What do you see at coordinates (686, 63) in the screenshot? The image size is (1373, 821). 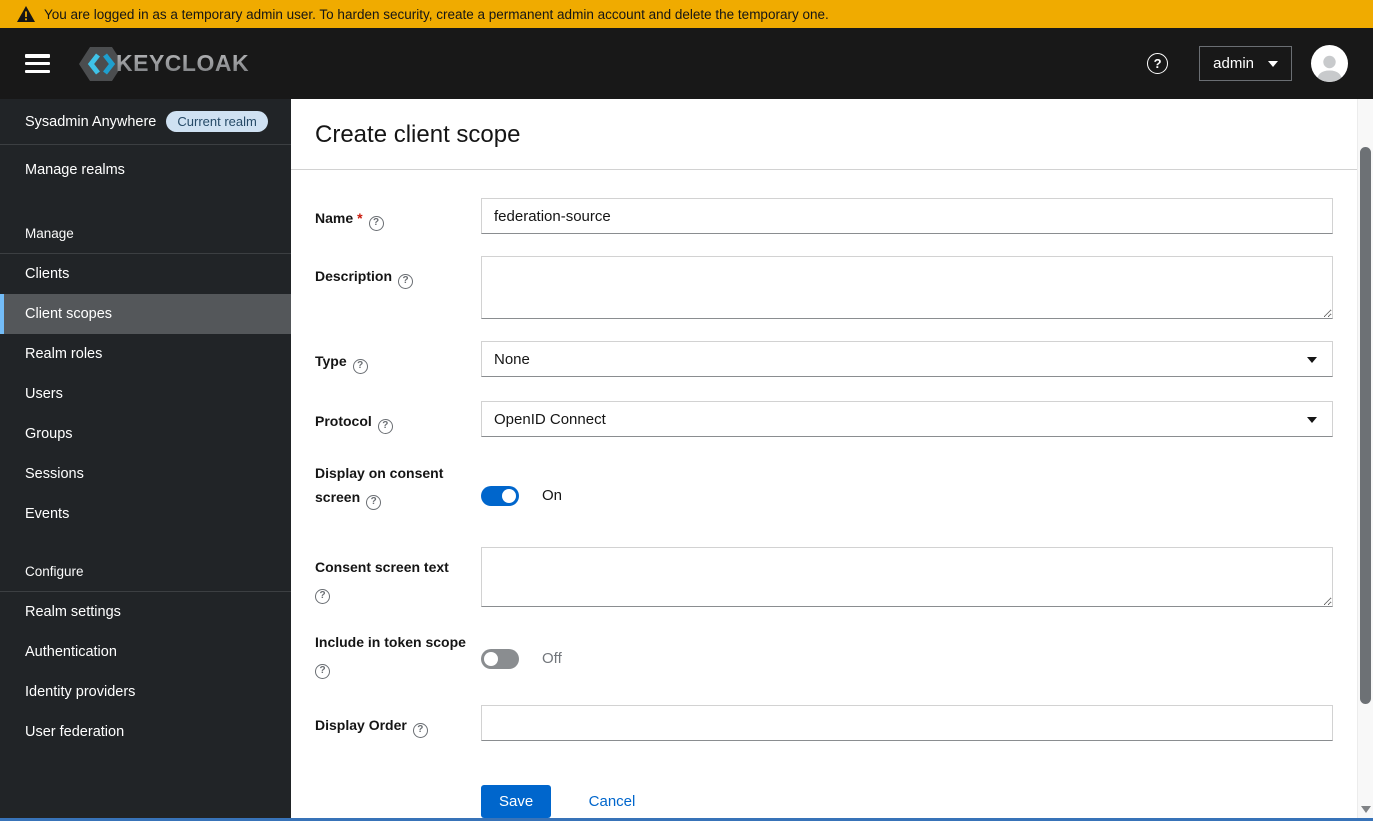 I see `masthead: KEYCLOAK ? admin` at bounding box center [686, 63].